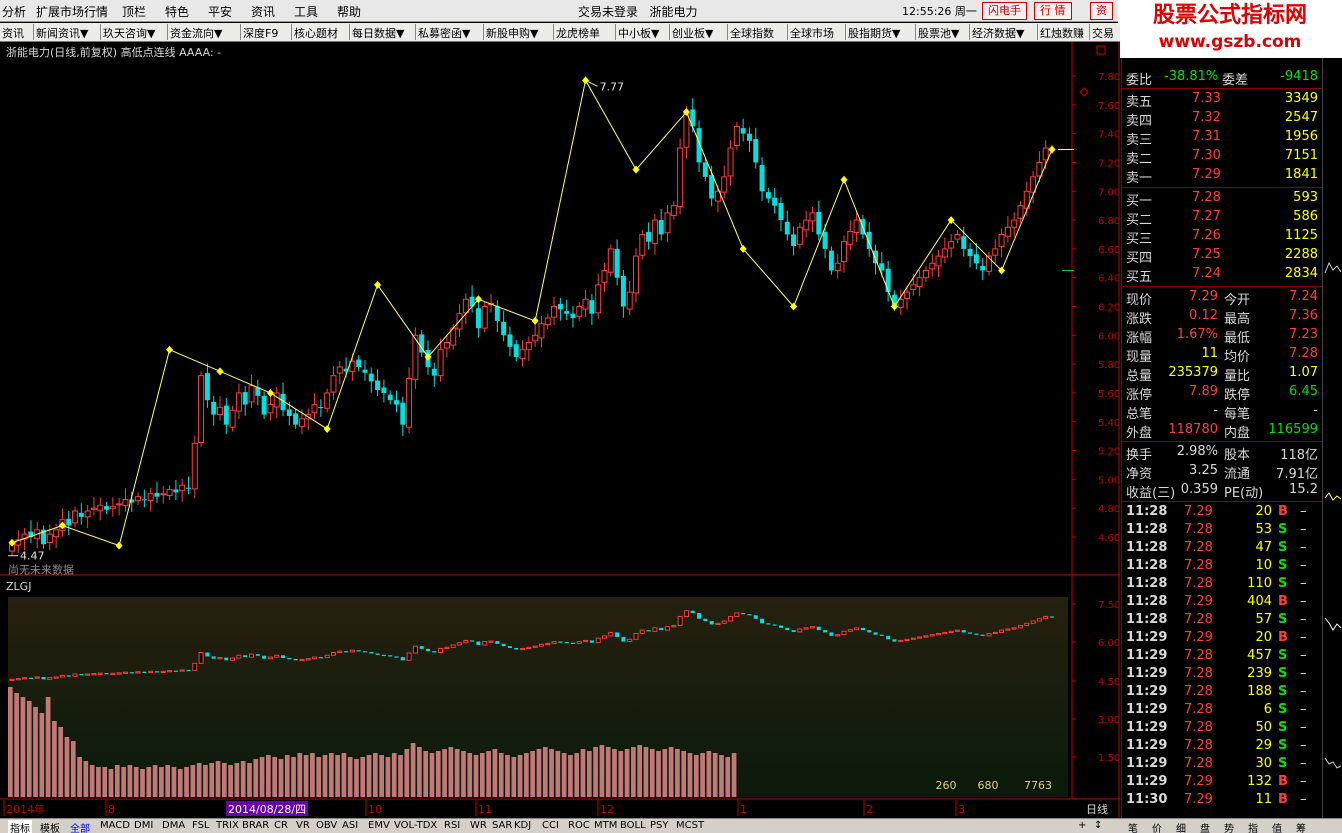 The height and width of the screenshot is (833, 1342). What do you see at coordinates (201, 825) in the screenshot?
I see `indicator-tab-7: FSL` at bounding box center [201, 825].